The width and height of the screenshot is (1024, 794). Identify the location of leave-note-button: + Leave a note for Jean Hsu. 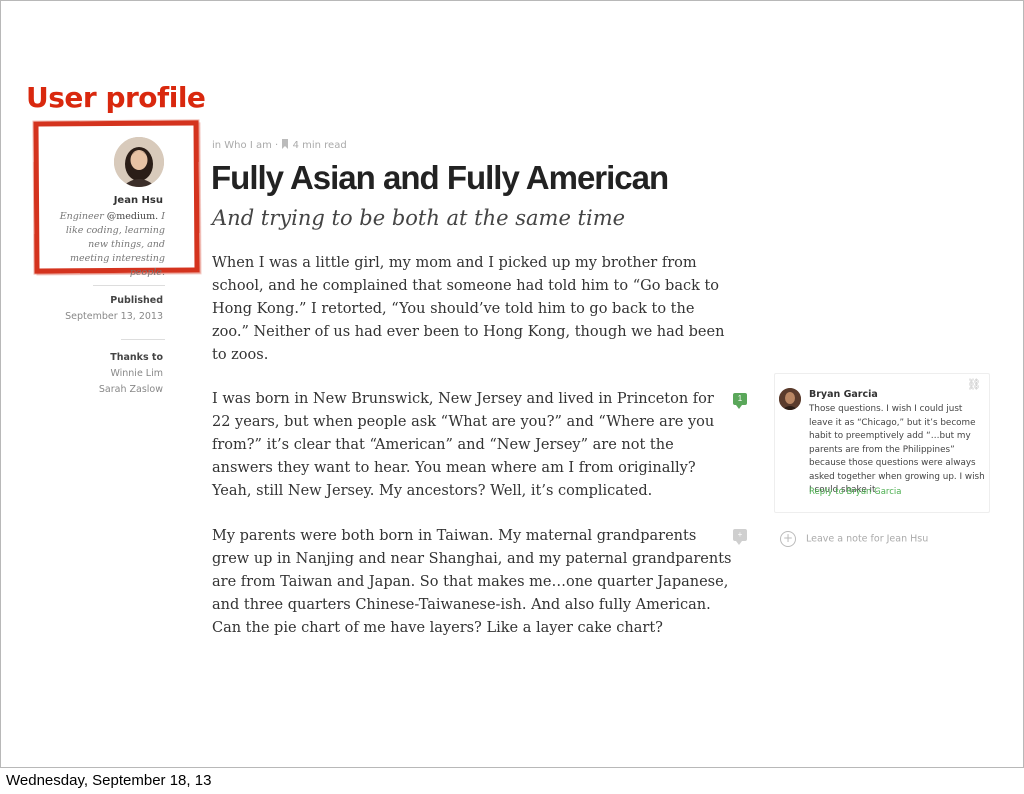
(854, 539).